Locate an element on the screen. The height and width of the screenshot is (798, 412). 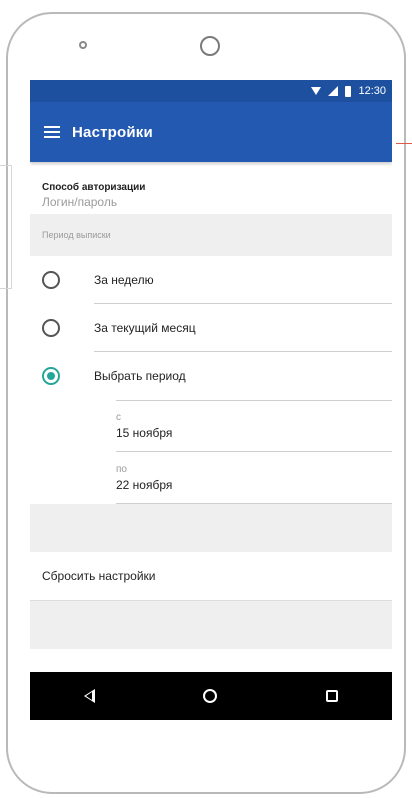
option-week-label: За неделю is located at coordinates (124, 280).